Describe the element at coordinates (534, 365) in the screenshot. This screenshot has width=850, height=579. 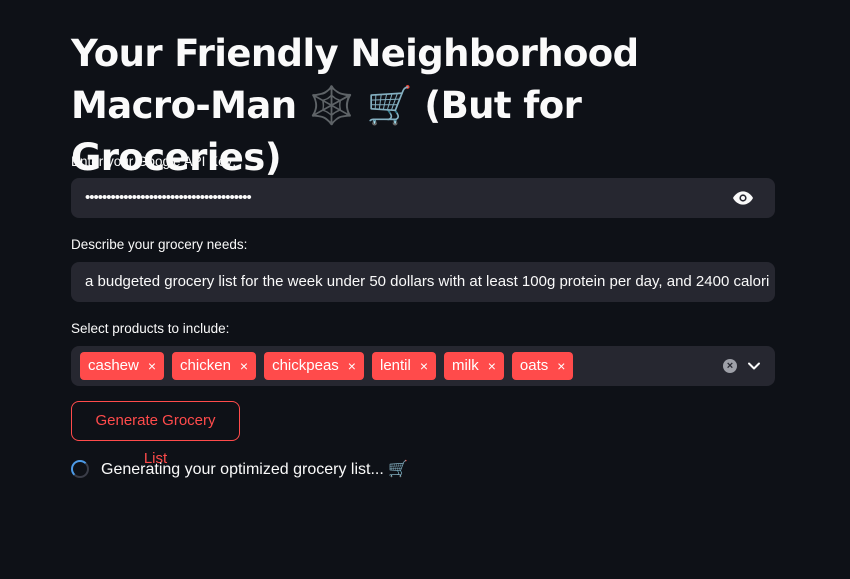
I see `tag-label: oats` at that location.